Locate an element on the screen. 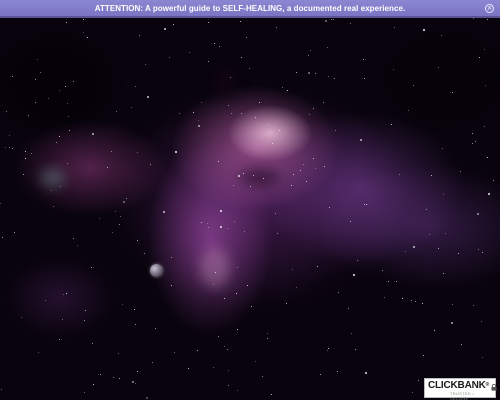 The height and width of the screenshot is (400, 500). clickbank-badge: CLICKBANK ® TRUSTED • SECURE is located at coordinates (460, 389).